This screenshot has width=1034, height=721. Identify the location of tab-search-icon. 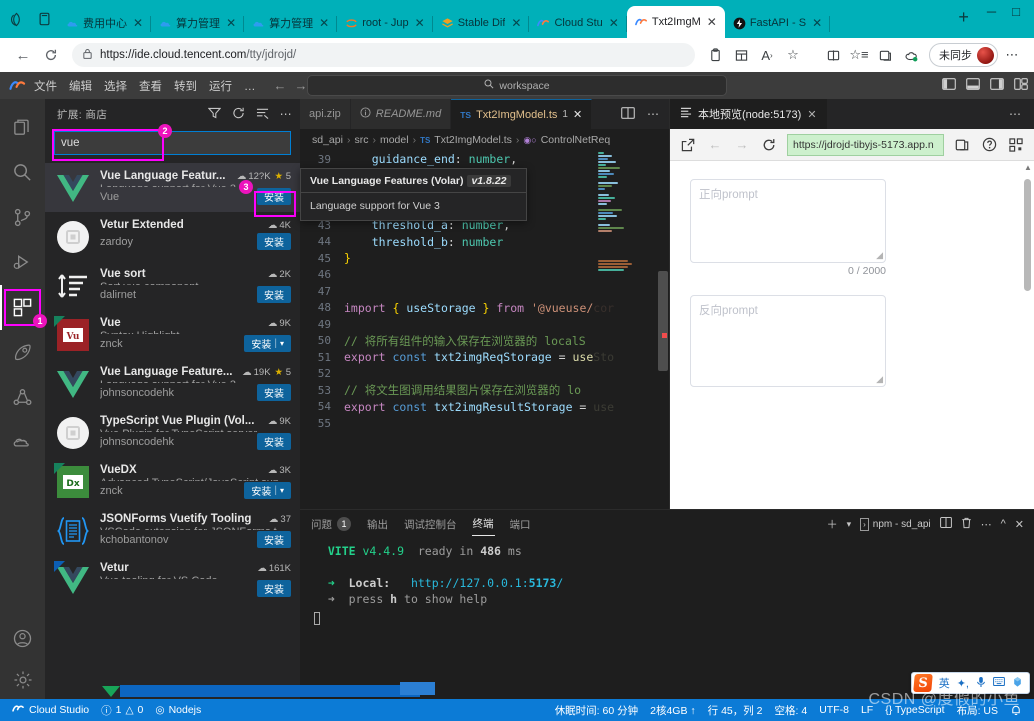
(44, 19).